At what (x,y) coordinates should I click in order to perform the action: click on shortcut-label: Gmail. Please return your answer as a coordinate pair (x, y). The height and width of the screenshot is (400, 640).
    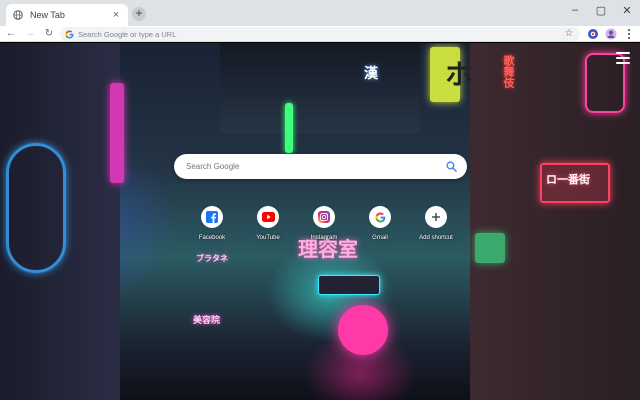
    Looking at the image, I should click on (380, 238).